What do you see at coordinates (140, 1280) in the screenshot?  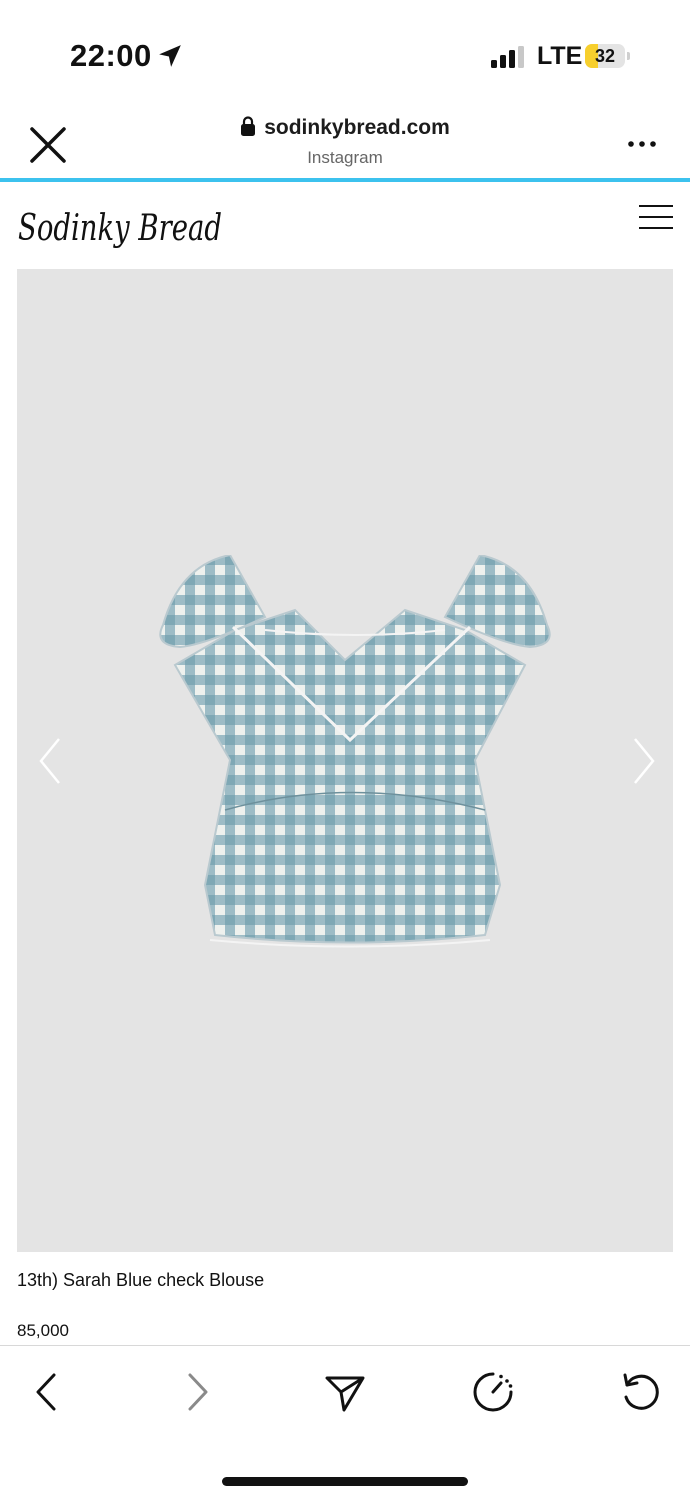 I see `product-name: 13th) Sarah Blue check Blouse` at bounding box center [140, 1280].